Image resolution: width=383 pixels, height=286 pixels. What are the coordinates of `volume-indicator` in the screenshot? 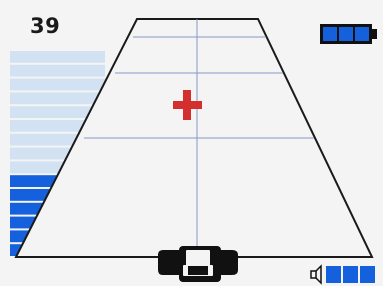 It's located at (350, 274).